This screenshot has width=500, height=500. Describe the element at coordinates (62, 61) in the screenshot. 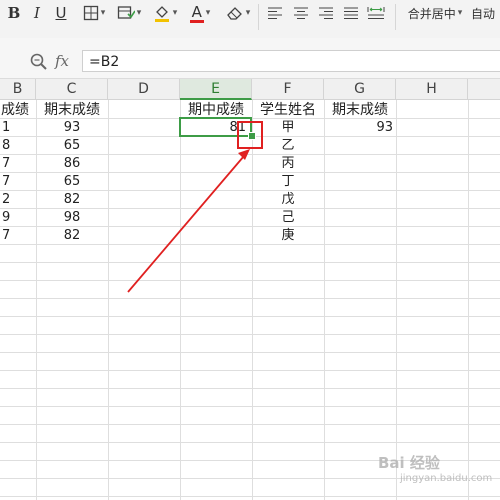

I see `fx-icon: fx` at that location.